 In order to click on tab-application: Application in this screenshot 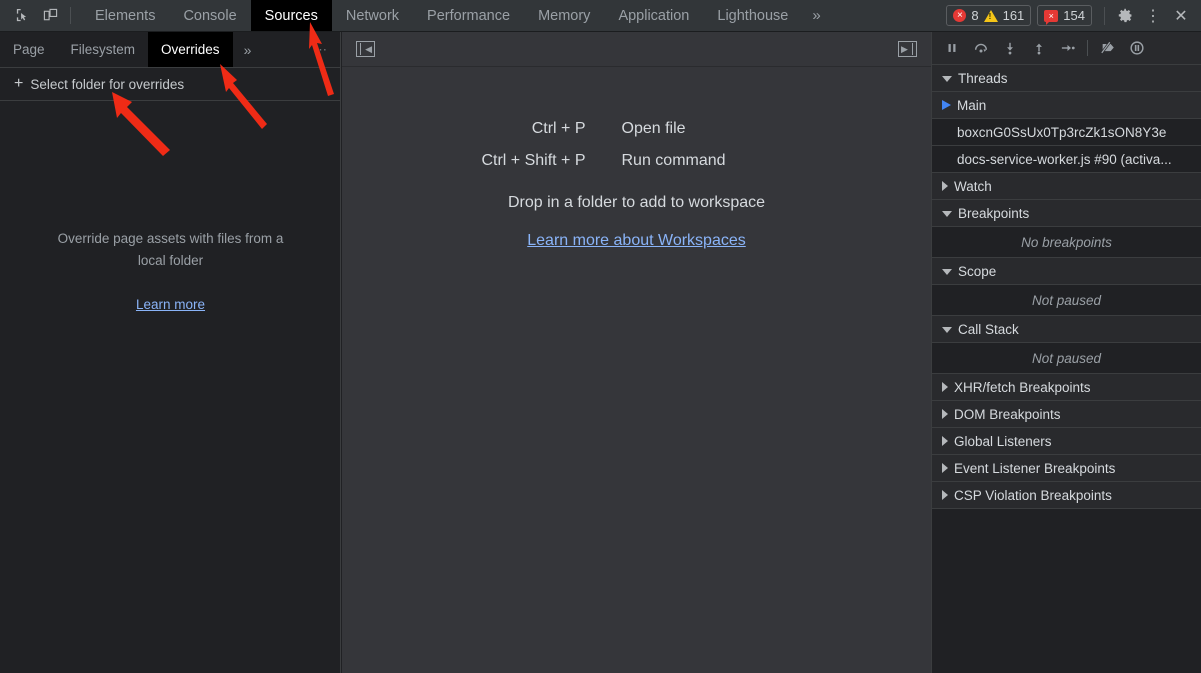, I will do `click(653, 15)`.